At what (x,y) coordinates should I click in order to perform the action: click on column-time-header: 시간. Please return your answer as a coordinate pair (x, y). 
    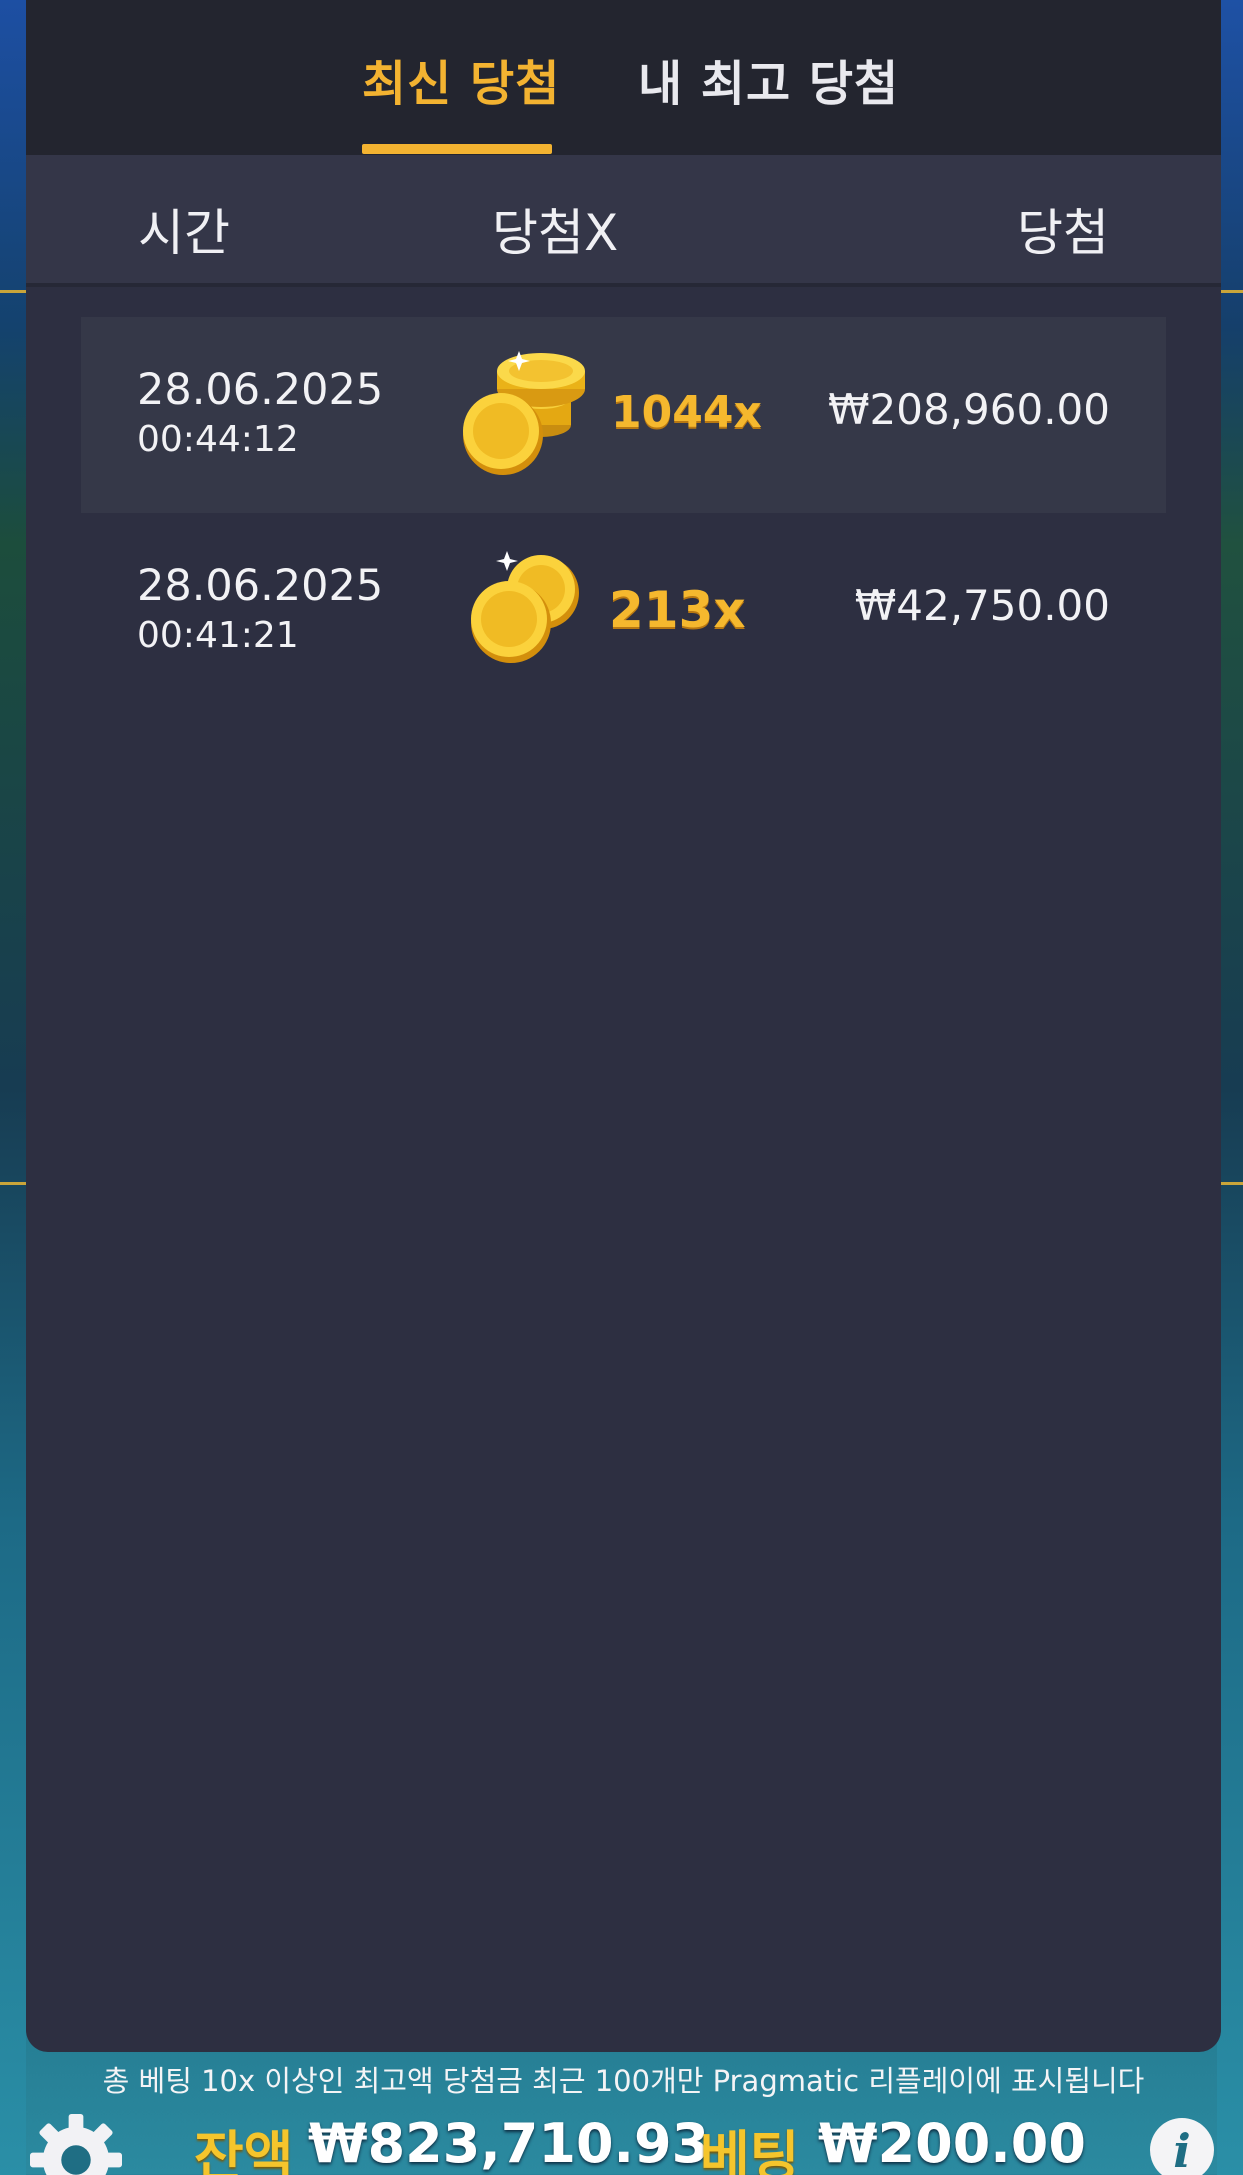
    Looking at the image, I should click on (184, 233).